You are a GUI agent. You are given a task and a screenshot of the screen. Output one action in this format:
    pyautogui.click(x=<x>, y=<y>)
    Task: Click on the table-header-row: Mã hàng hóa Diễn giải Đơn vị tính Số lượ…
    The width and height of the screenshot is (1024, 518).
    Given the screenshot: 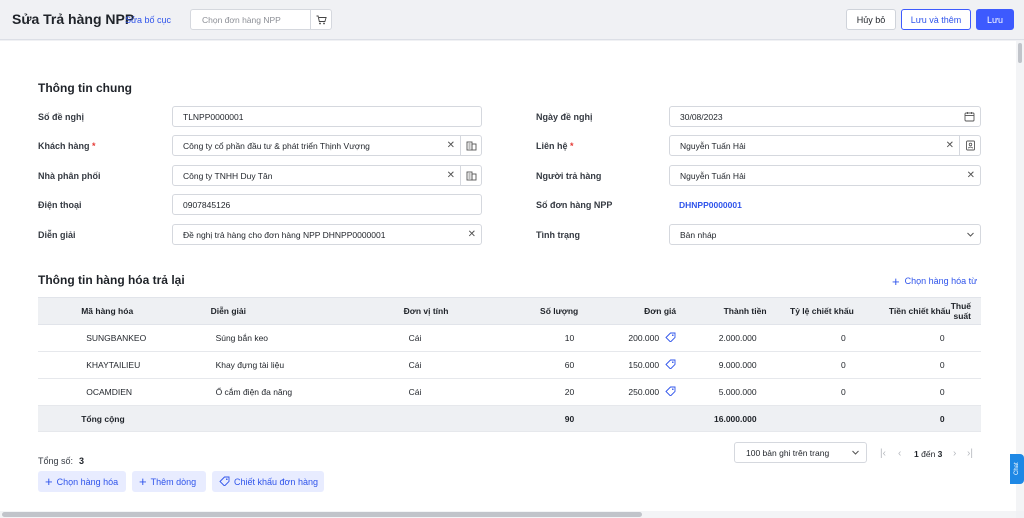 What is the action you would take?
    pyautogui.click(x=509, y=311)
    